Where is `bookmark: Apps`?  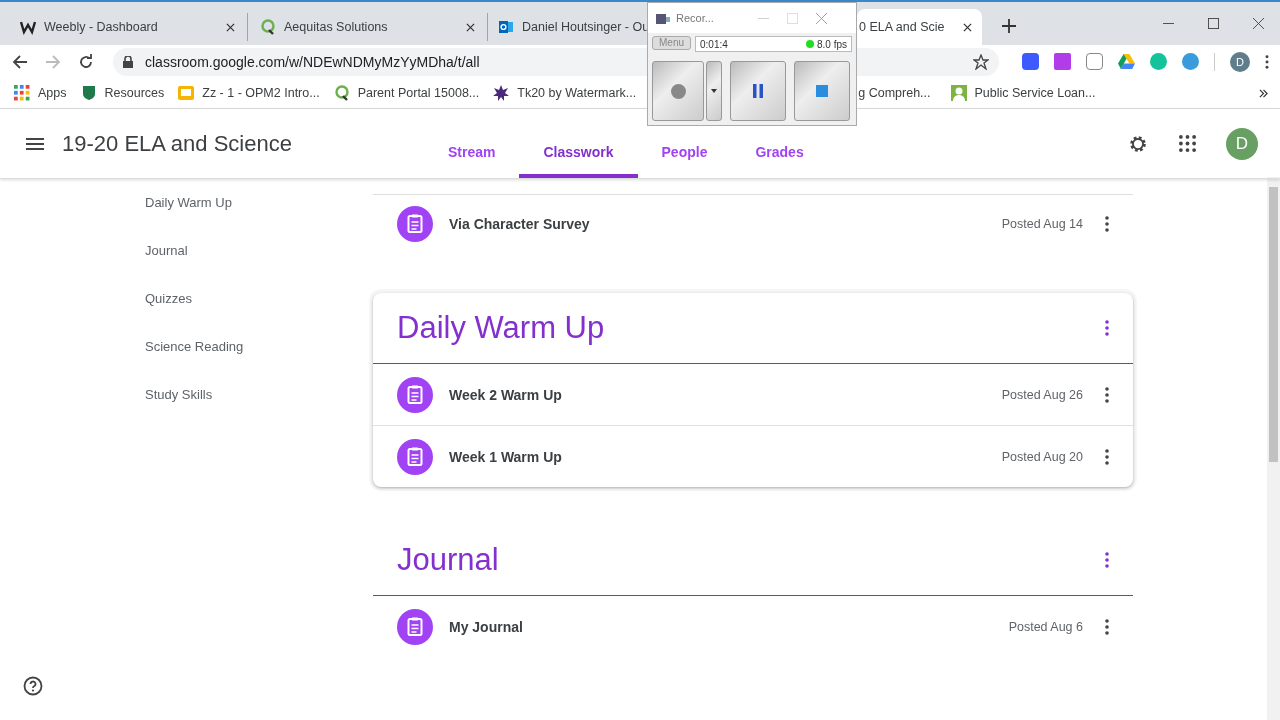 bookmark: Apps is located at coordinates (40, 93).